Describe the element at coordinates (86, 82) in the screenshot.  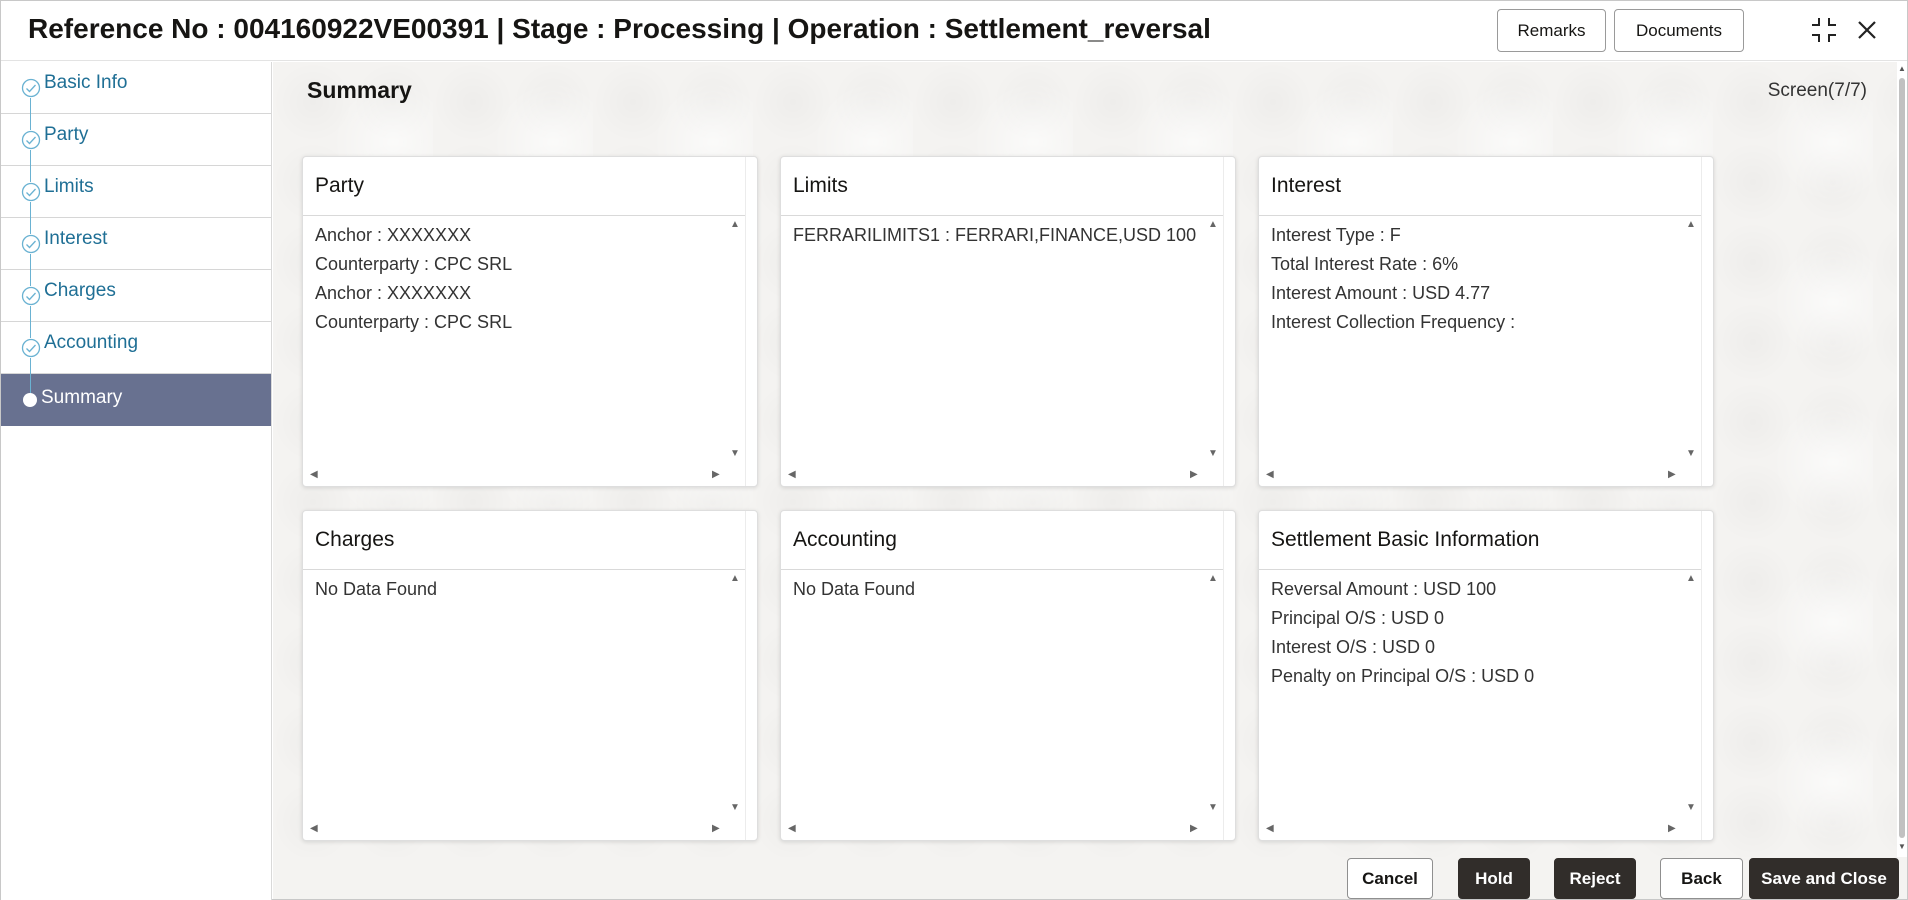
I see `sidebar-item-label: Basic Info` at that location.